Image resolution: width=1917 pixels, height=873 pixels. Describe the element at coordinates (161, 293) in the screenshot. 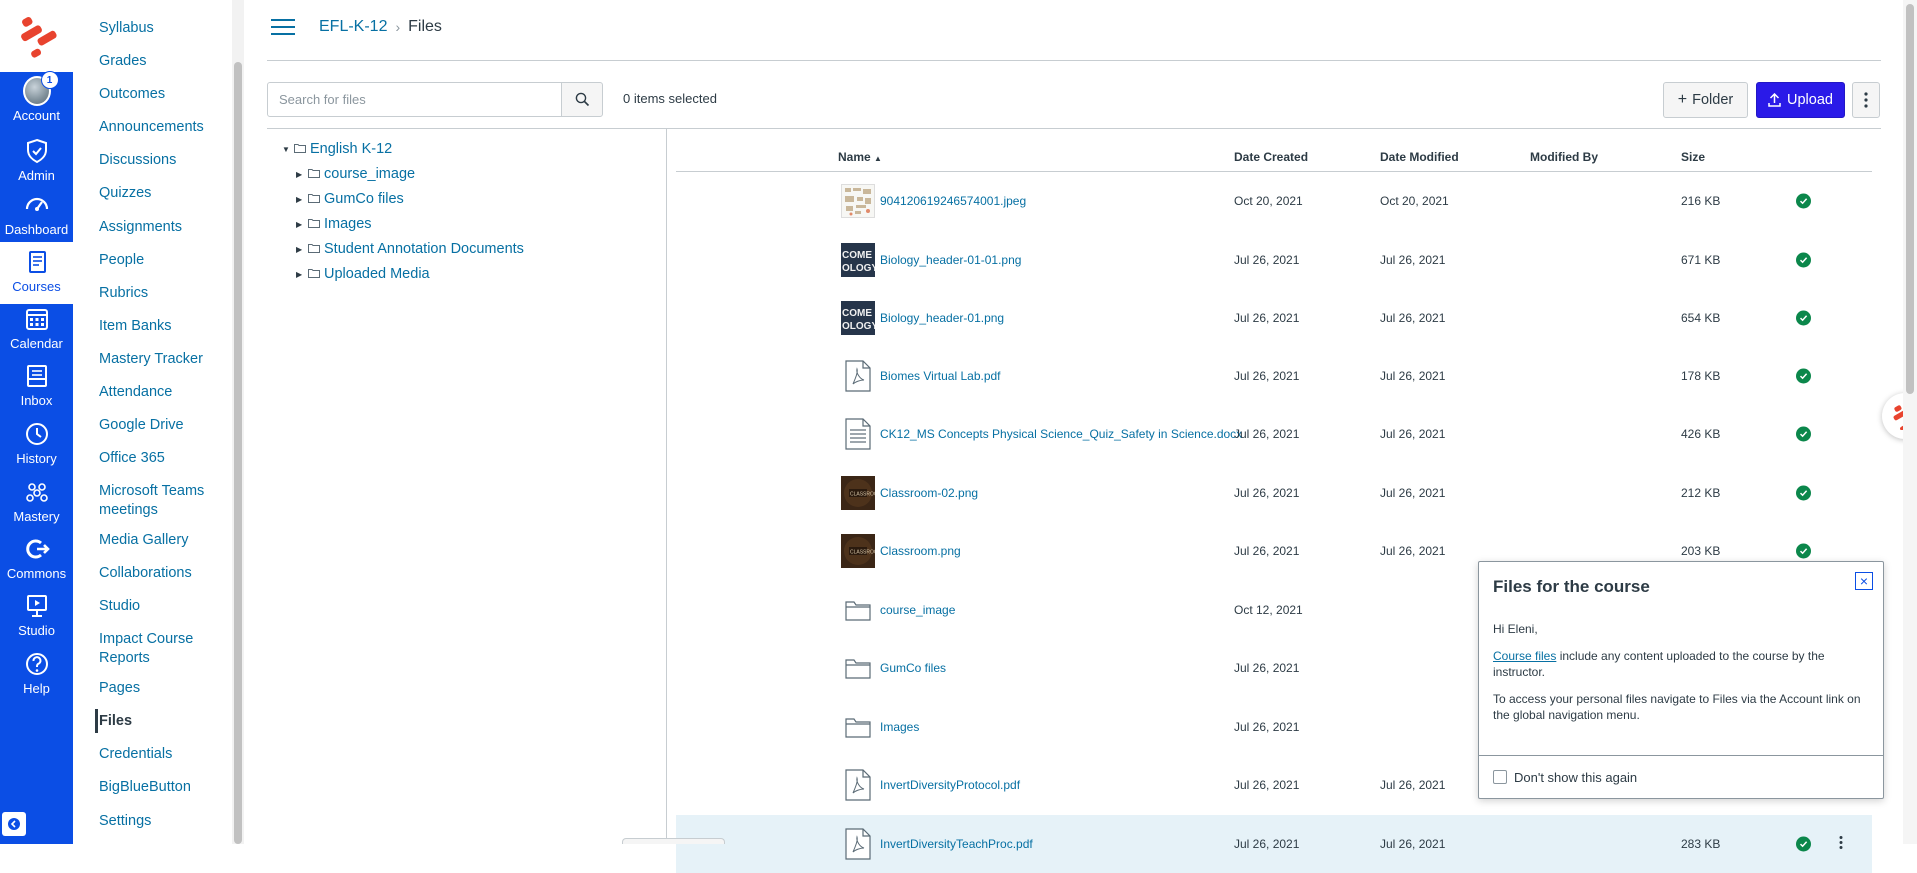

I see `course-nav-rubrics: Rubrics` at that location.